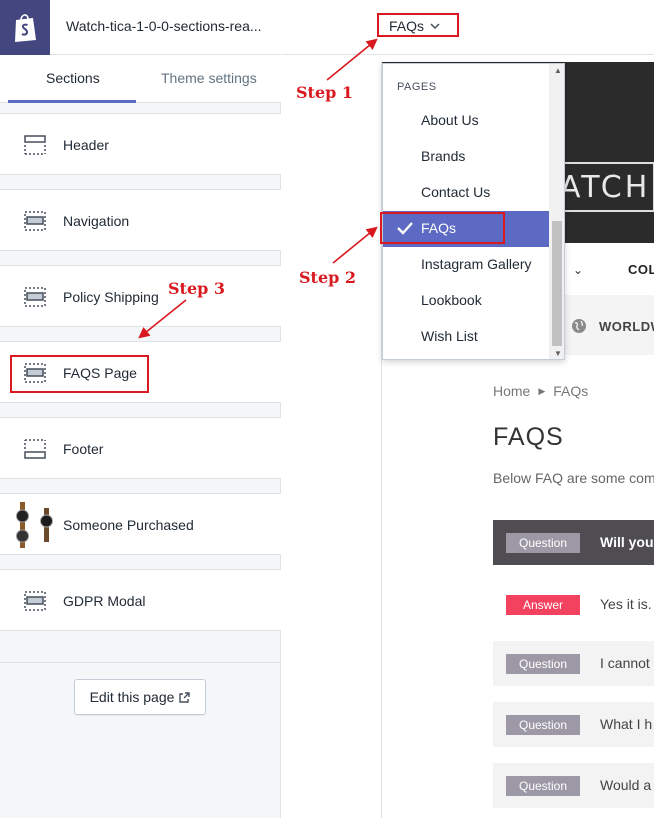 Image resolution: width=654 pixels, height=818 pixels. Describe the element at coordinates (83, 449) in the screenshot. I see `section-label: Footer` at that location.